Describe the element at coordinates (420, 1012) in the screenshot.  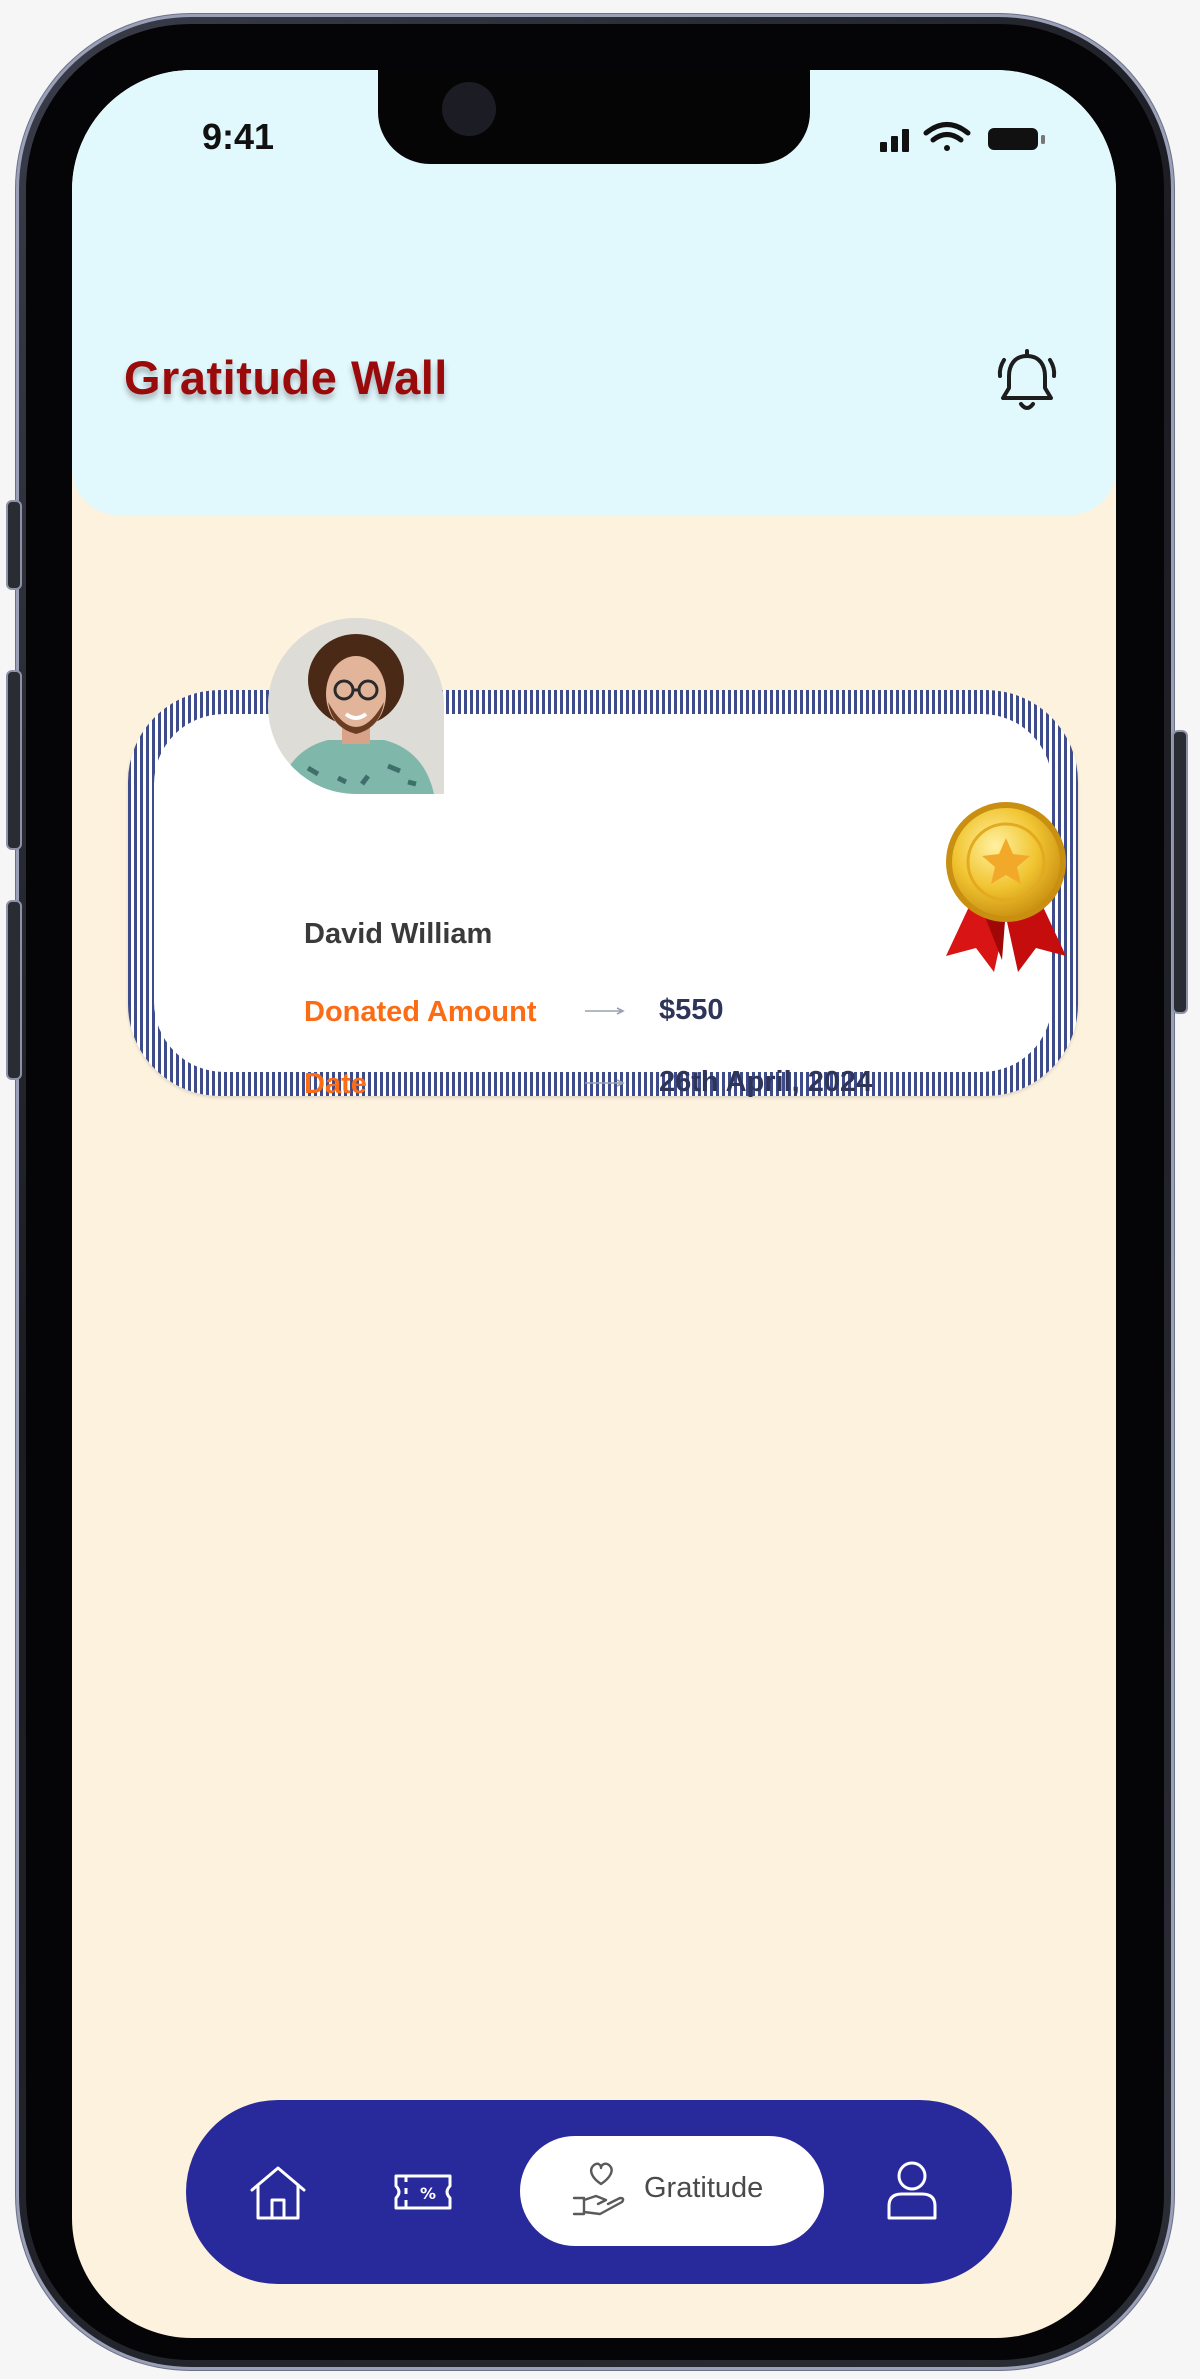
I see `donated-amount-label: Donated Amount` at that location.